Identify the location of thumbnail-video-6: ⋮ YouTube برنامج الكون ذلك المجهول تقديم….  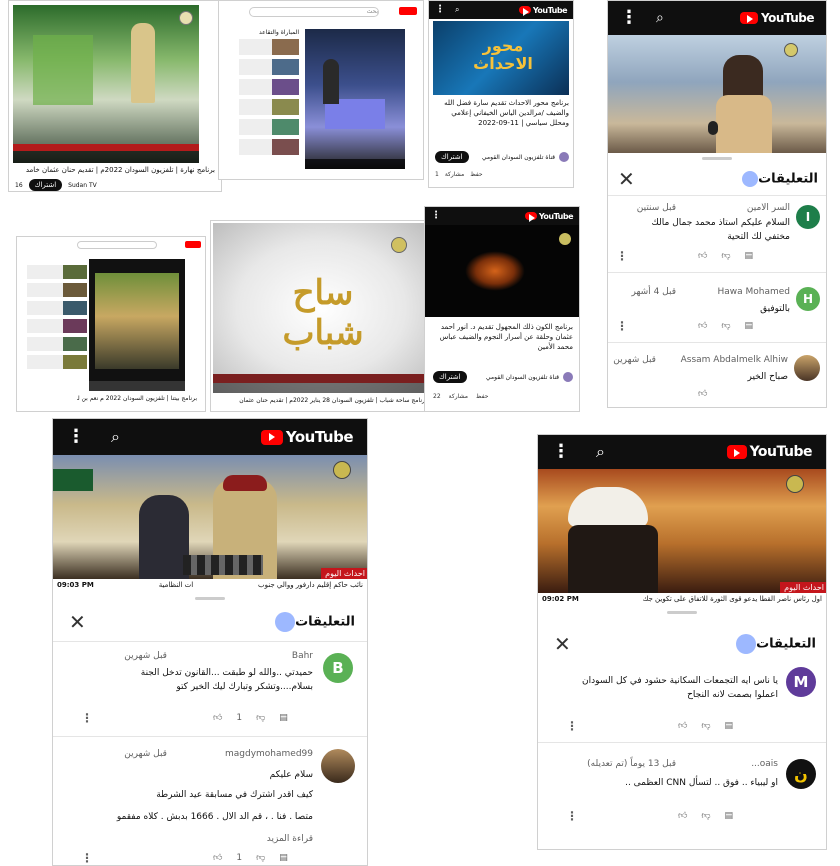
(502, 309).